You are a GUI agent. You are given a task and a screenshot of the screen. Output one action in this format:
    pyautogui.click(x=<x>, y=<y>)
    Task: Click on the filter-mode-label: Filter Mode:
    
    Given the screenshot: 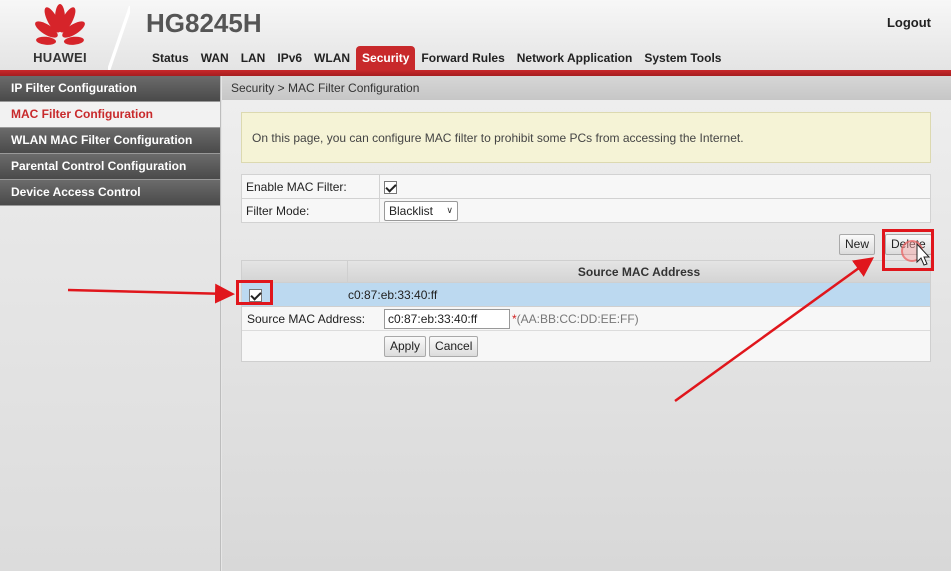 What is the action you would take?
    pyautogui.click(x=310, y=210)
    